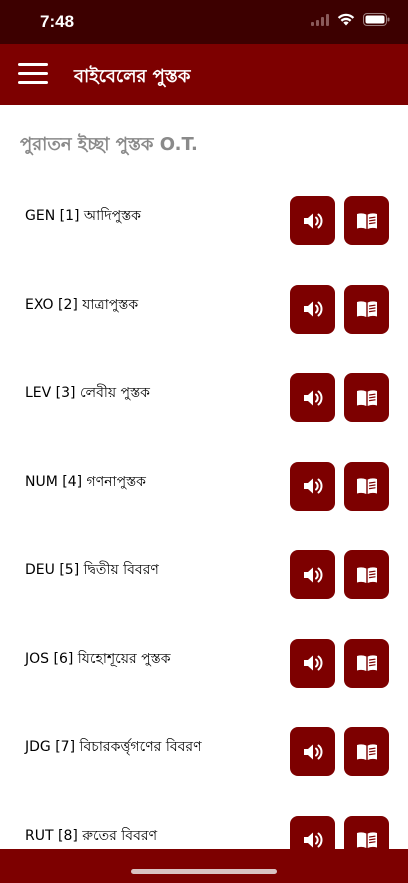  Describe the element at coordinates (204, 216) in the screenshot. I see `list-item: GEN [1] আদিপুস্তক` at that location.